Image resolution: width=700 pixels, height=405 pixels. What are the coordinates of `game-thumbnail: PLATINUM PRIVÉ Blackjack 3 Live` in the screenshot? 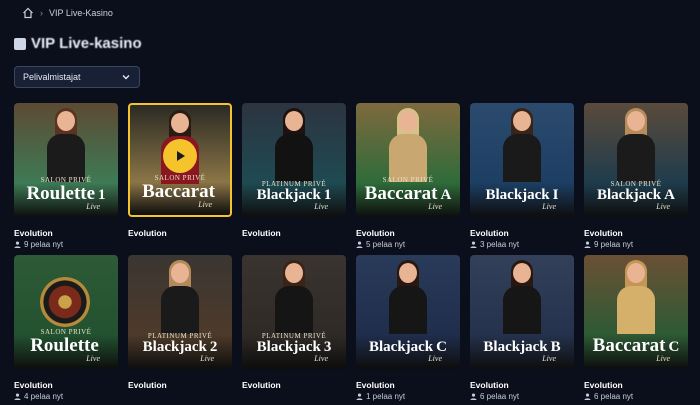 It's located at (294, 312).